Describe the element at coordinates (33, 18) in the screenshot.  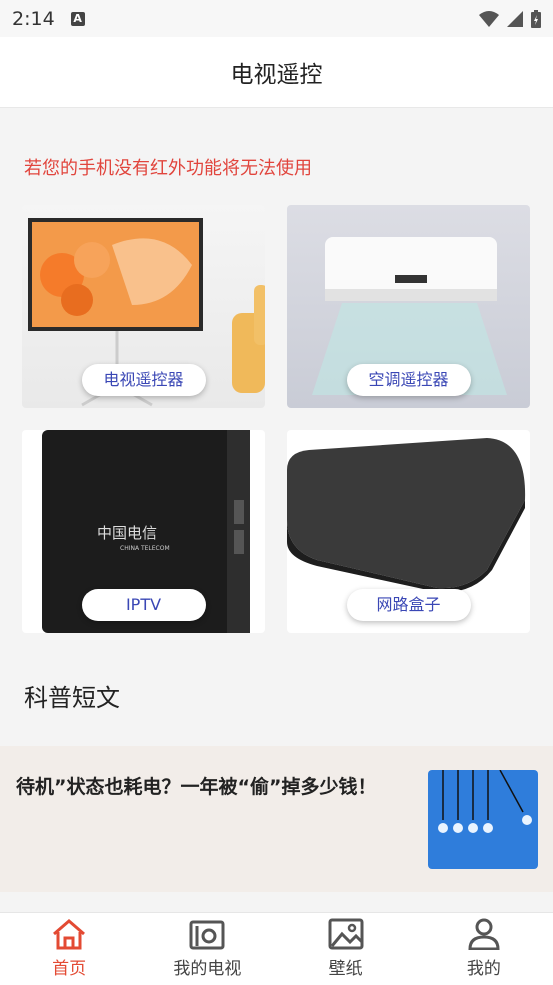
I see `status-time: 2:14` at that location.